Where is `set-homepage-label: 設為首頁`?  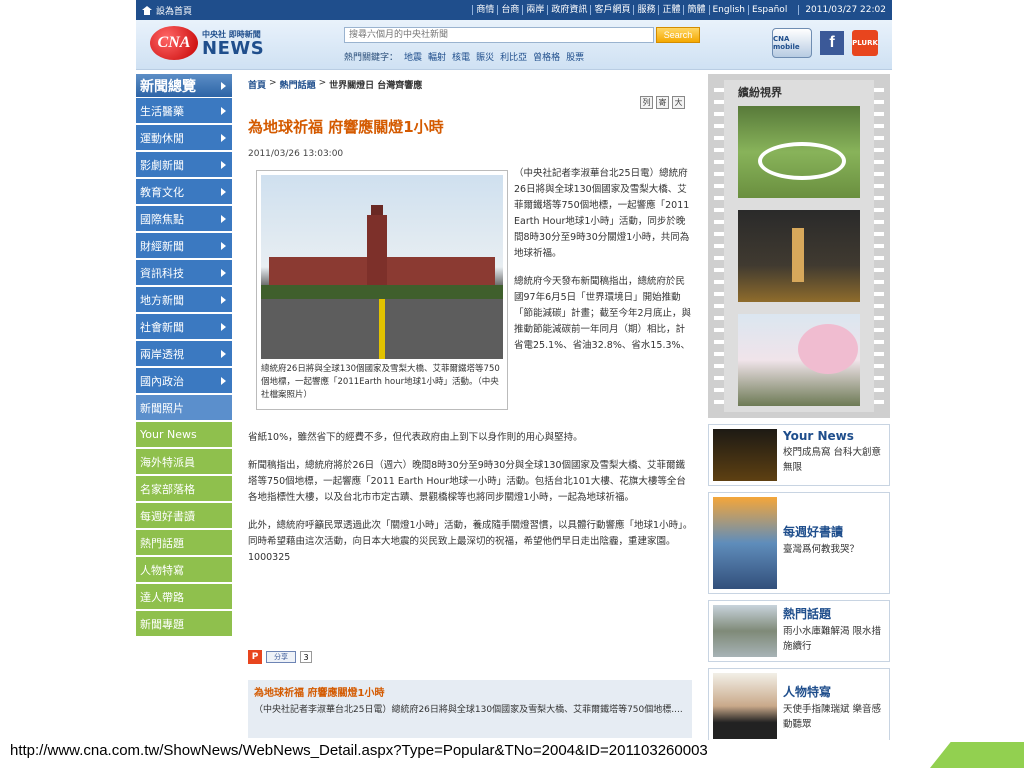
set-homepage-label: 設為首頁 is located at coordinates (174, 11).